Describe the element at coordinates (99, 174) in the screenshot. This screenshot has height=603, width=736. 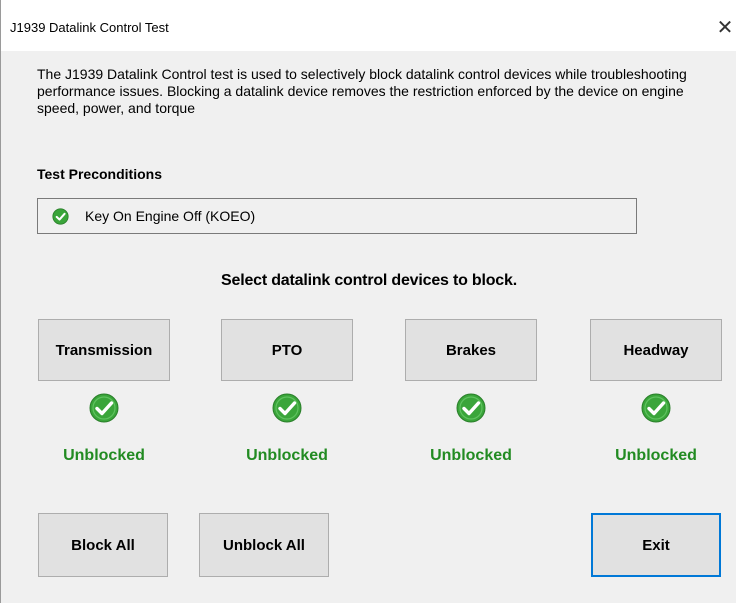
I see `preconditions-heading: Test Preconditions` at that location.